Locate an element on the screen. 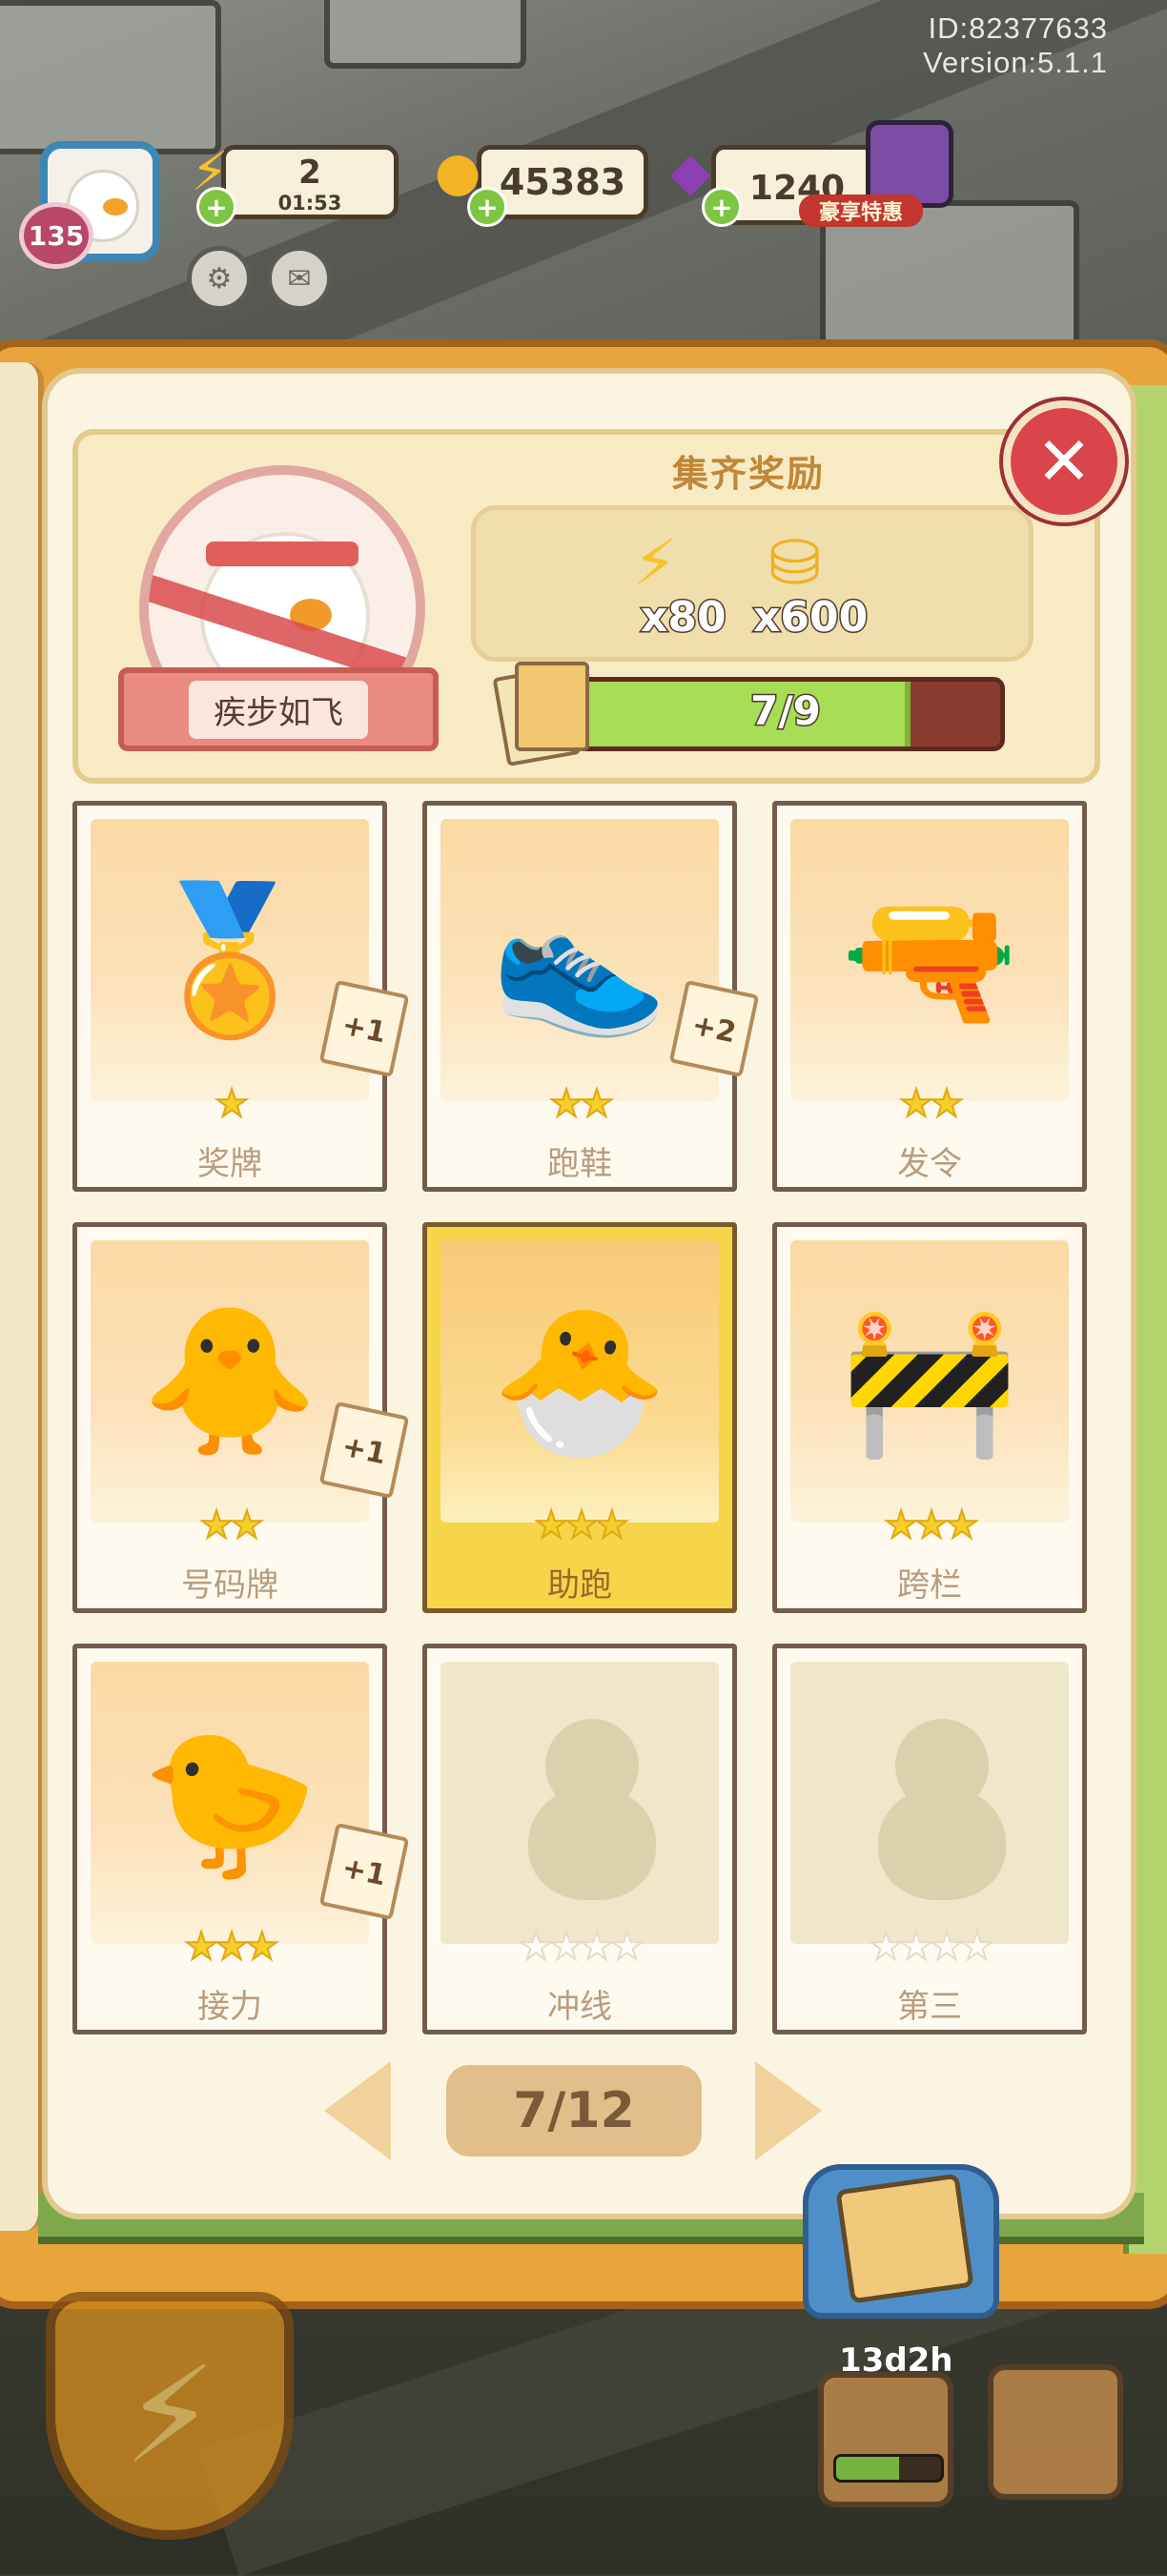  friends-icon is located at coordinates (1055, 2432).